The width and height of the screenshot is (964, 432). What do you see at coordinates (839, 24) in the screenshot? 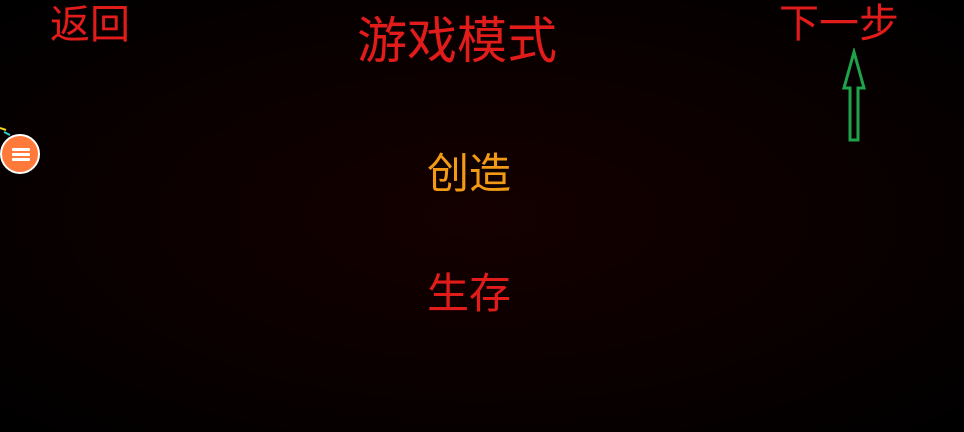
I see `next-button: 下一步` at bounding box center [839, 24].